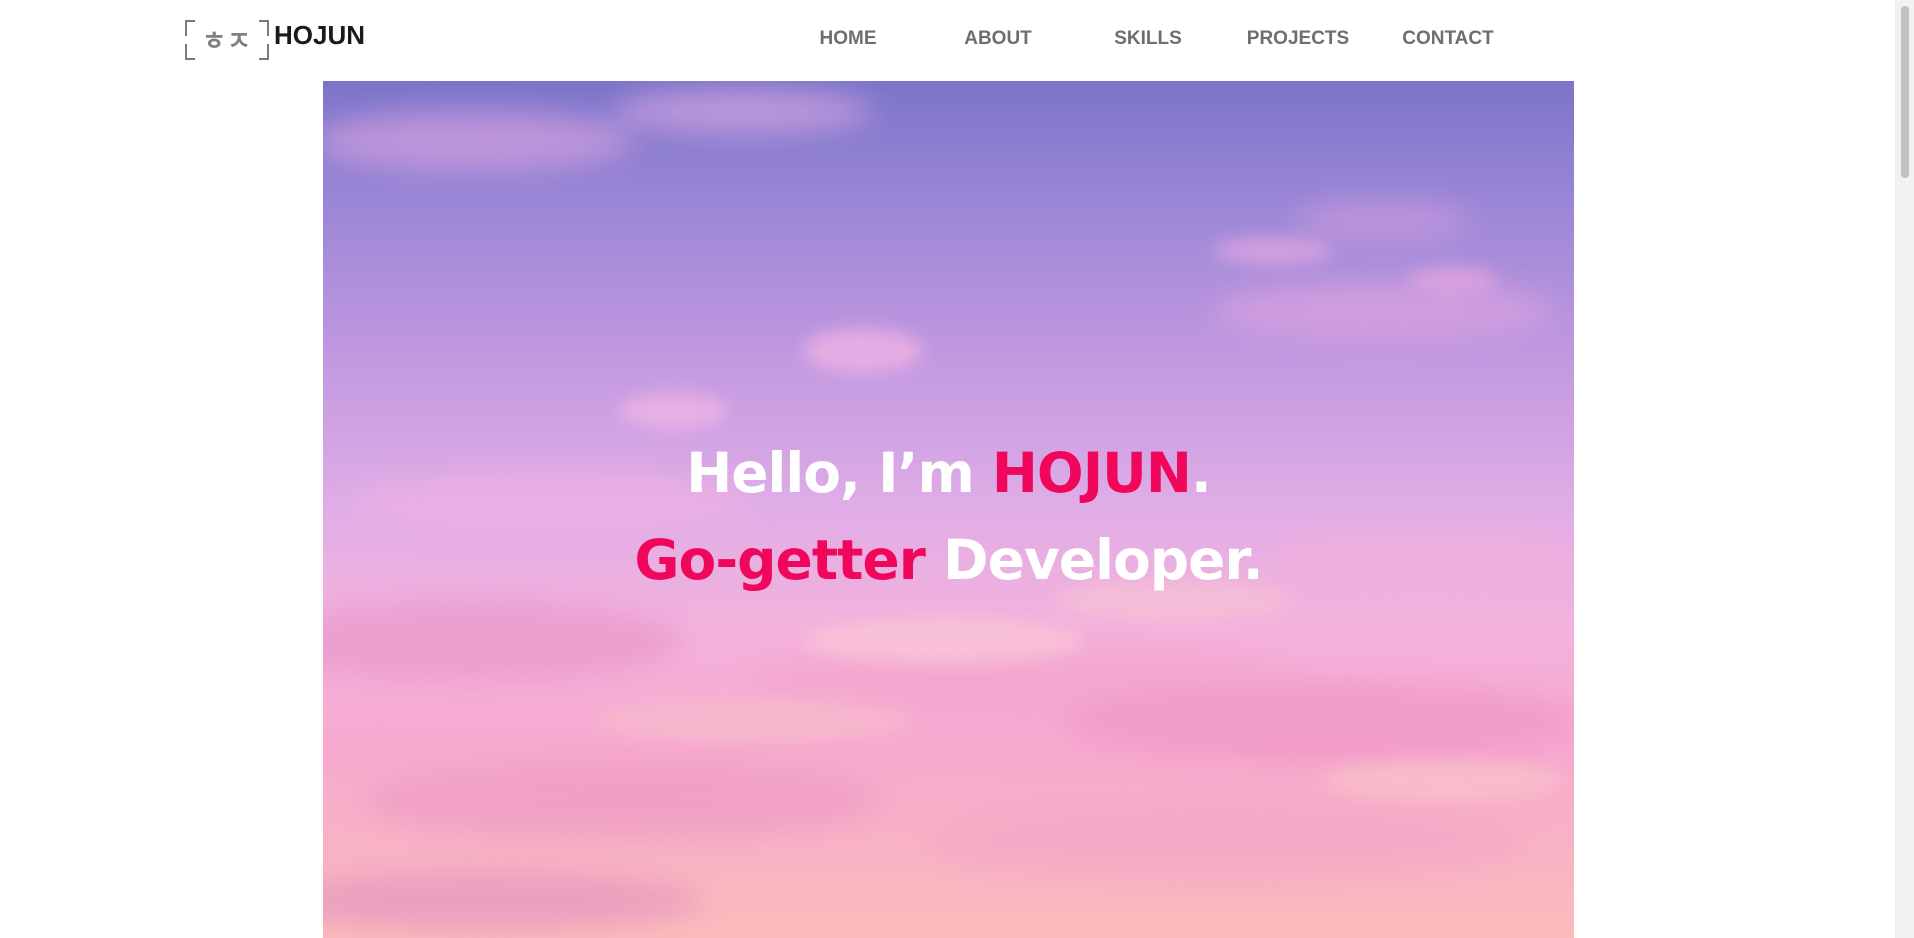  What do you see at coordinates (320, 34) in the screenshot?
I see `logo-text: HOJUN` at bounding box center [320, 34].